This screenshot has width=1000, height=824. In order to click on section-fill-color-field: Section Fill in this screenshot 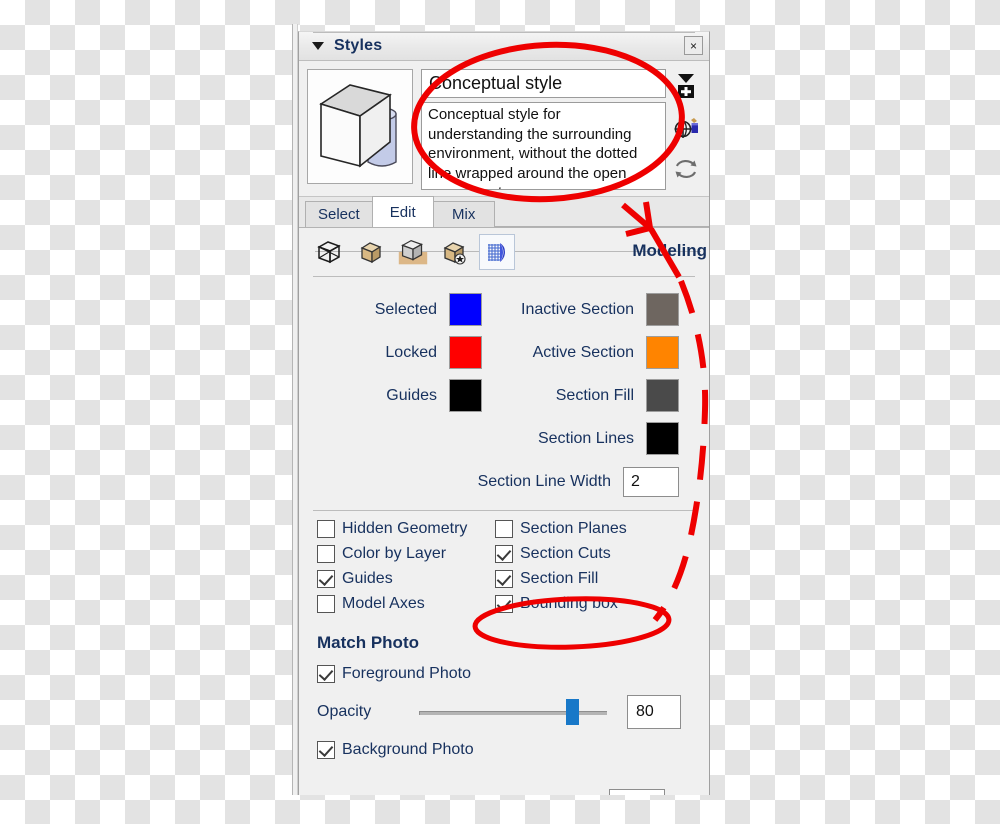, I will do `click(595, 395)`.